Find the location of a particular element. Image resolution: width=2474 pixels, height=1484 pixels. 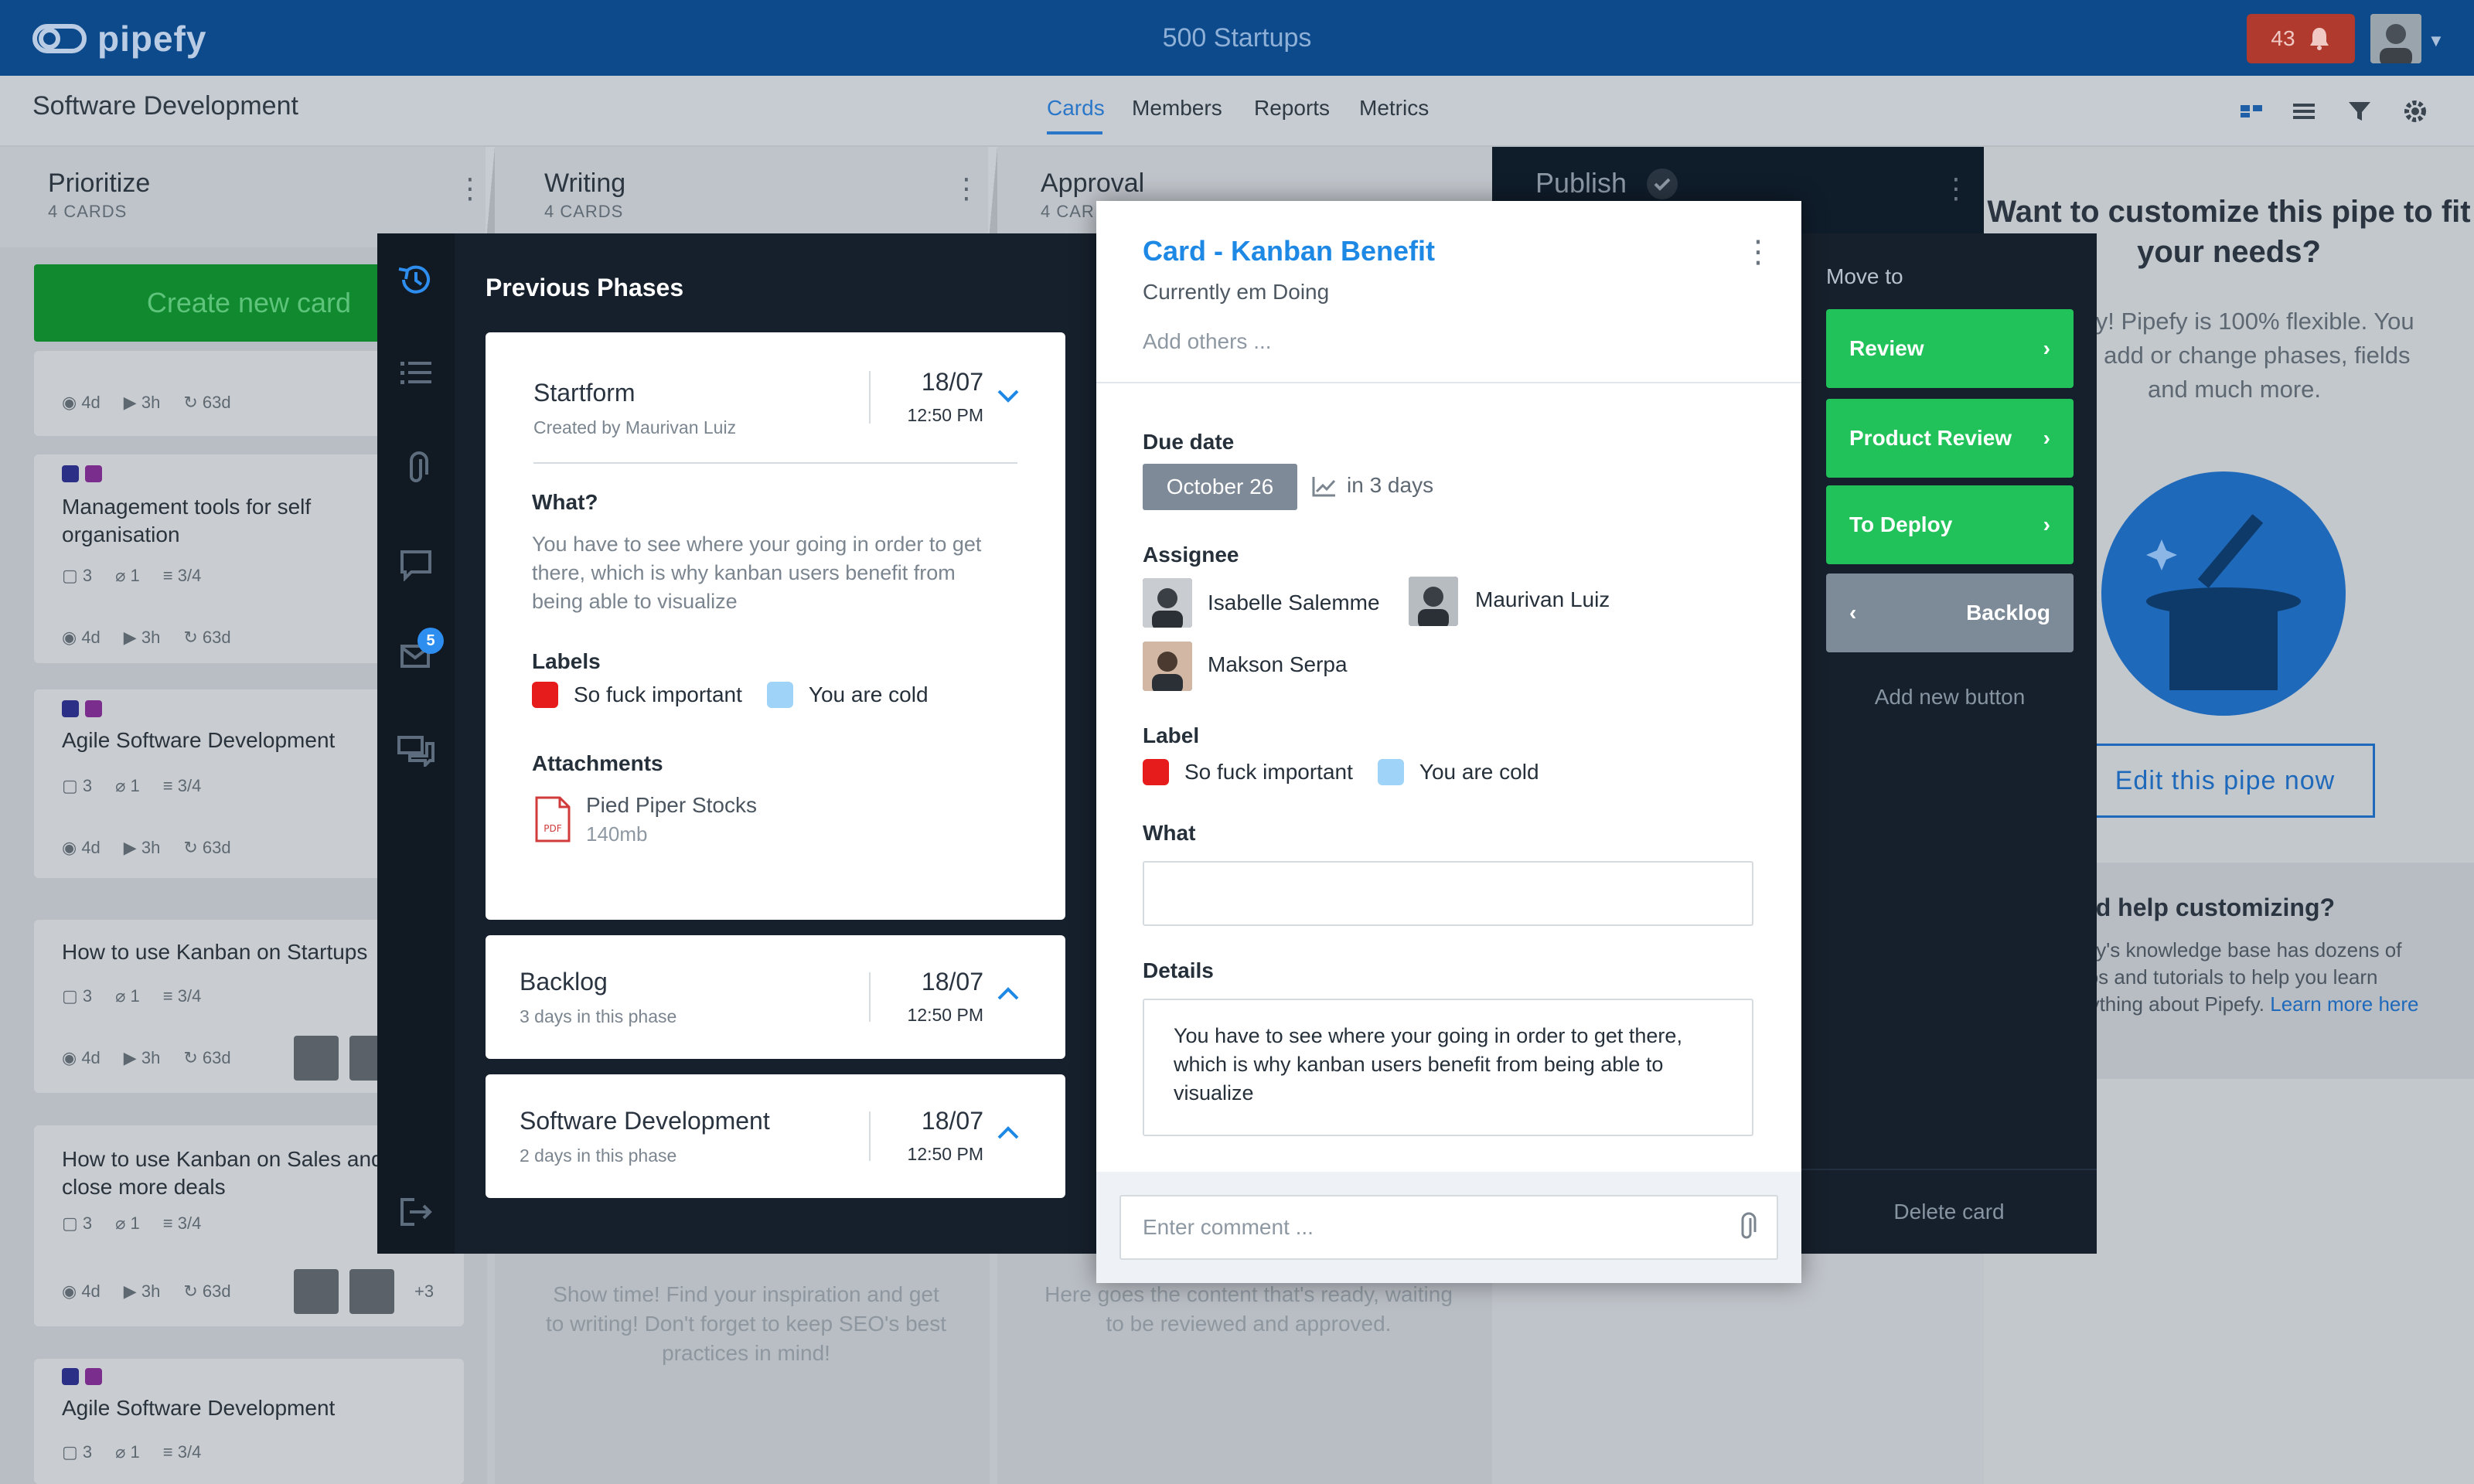

gear-icon is located at coordinates (2415, 111).